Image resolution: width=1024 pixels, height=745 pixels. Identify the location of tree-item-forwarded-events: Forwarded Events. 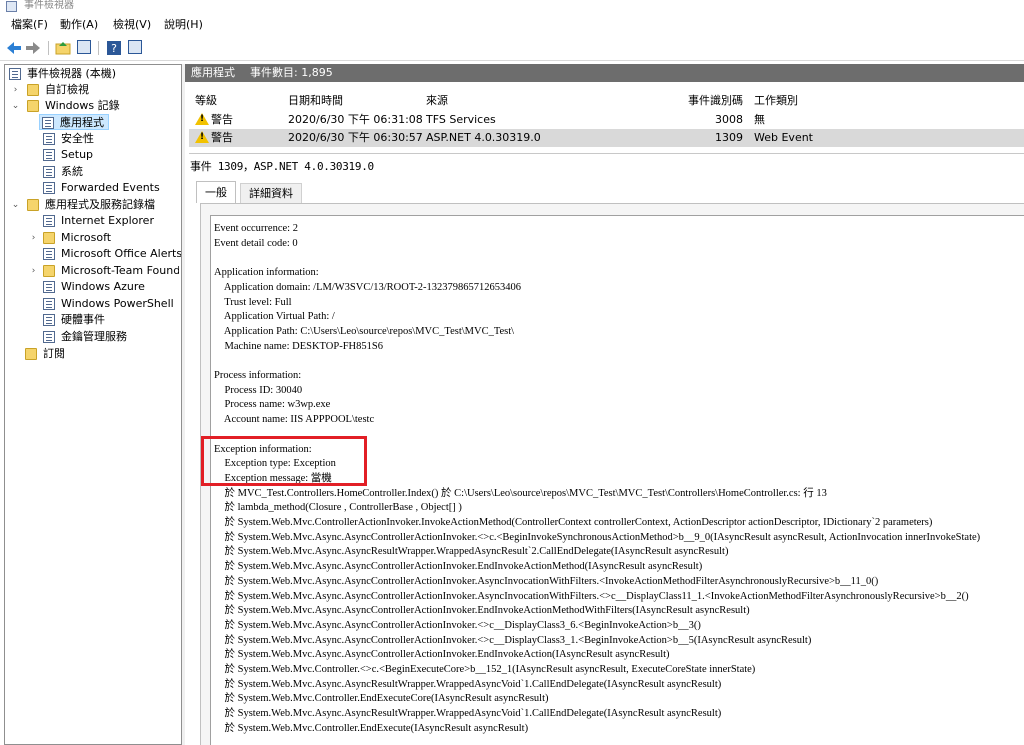
(106, 188).